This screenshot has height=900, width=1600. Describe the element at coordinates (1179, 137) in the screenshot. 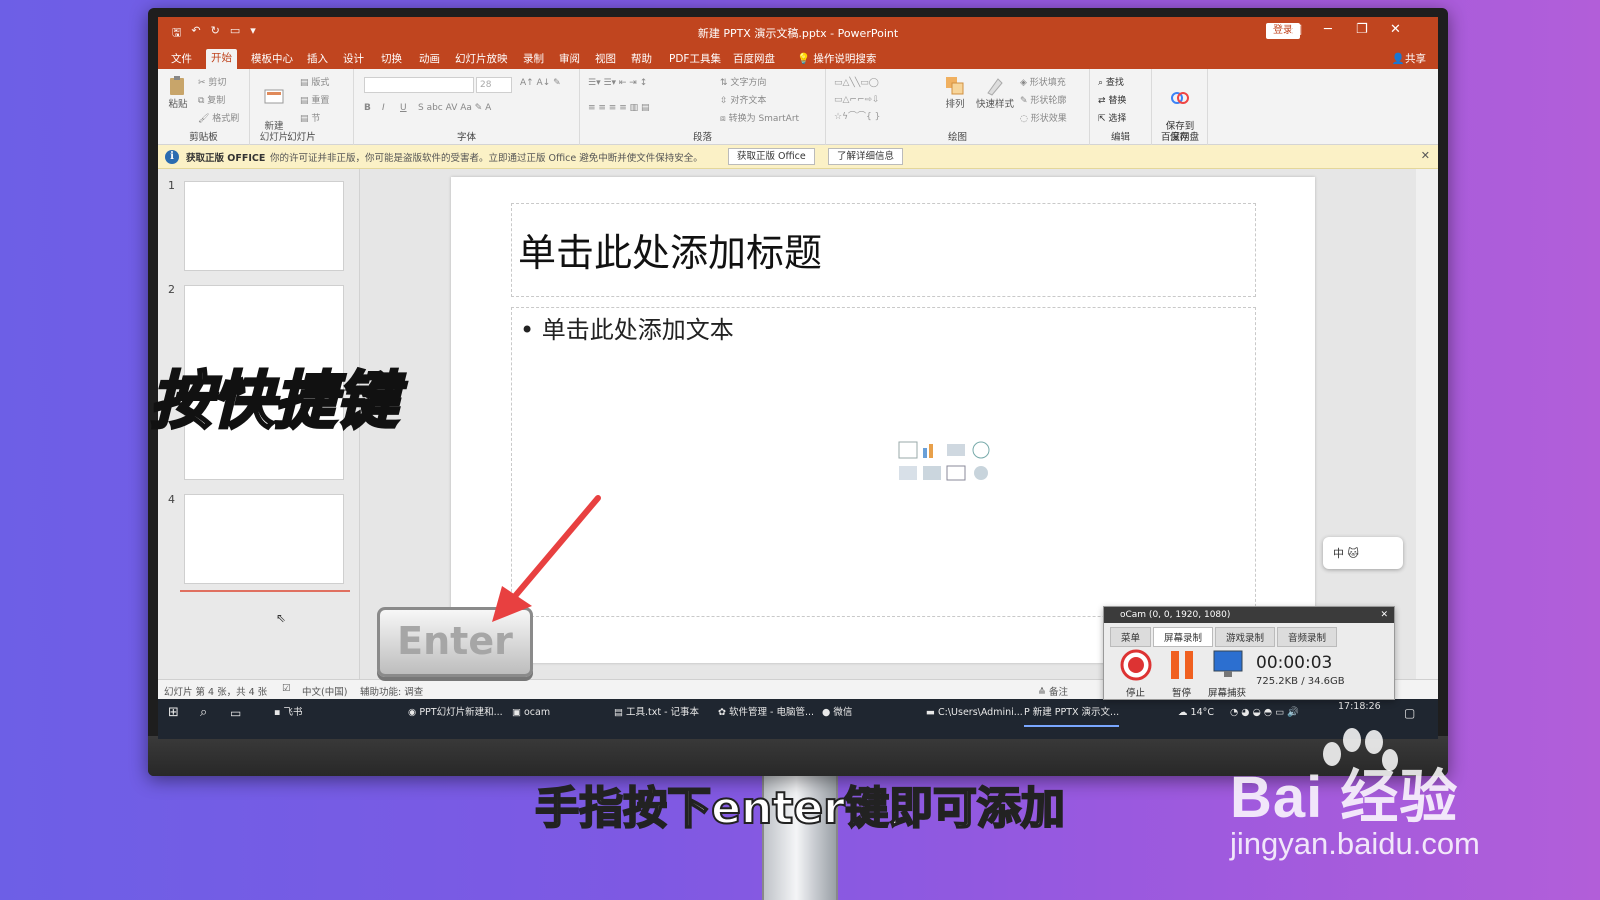

I see `group-label: 保存` at that location.